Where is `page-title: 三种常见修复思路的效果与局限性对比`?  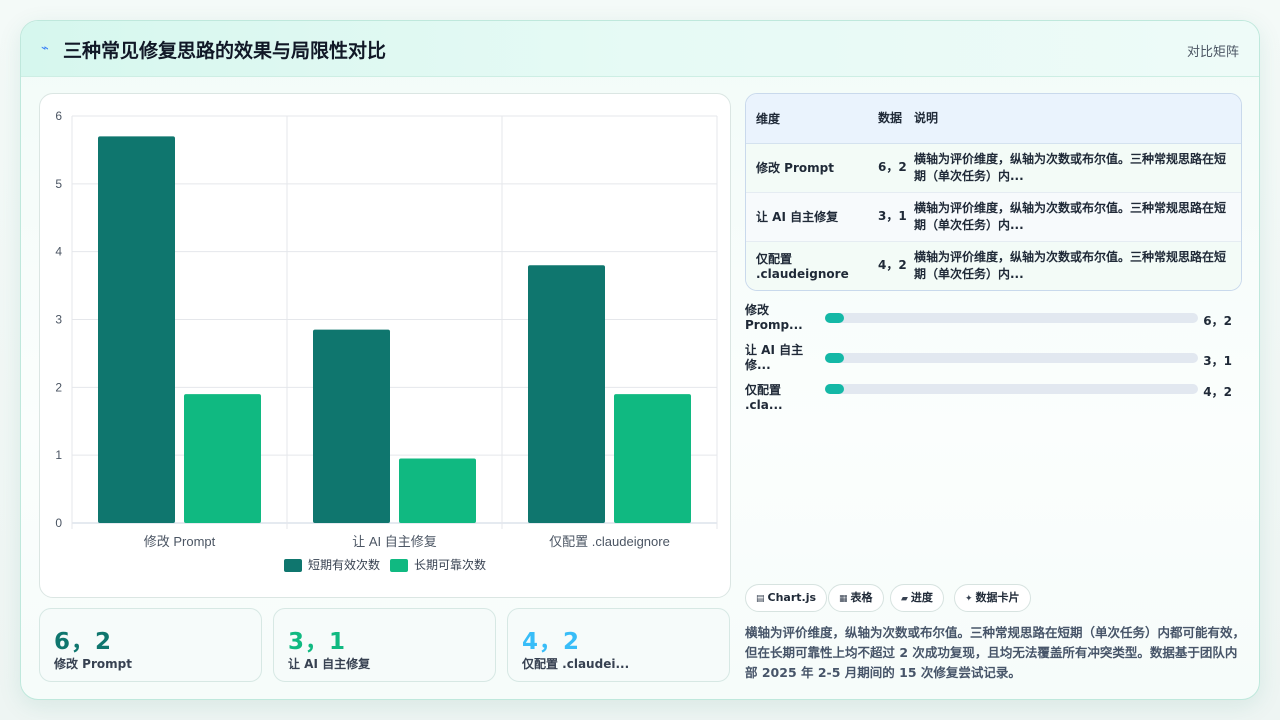 page-title: 三种常见修复思路的效果与局限性对比 is located at coordinates (225, 51).